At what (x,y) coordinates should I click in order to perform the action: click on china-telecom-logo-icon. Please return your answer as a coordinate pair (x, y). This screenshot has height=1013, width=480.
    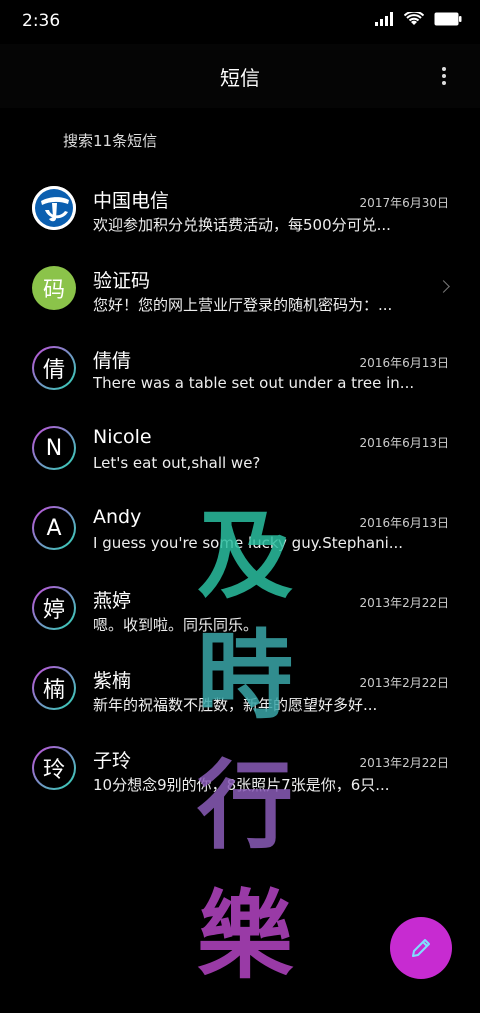
    Looking at the image, I should click on (54, 208).